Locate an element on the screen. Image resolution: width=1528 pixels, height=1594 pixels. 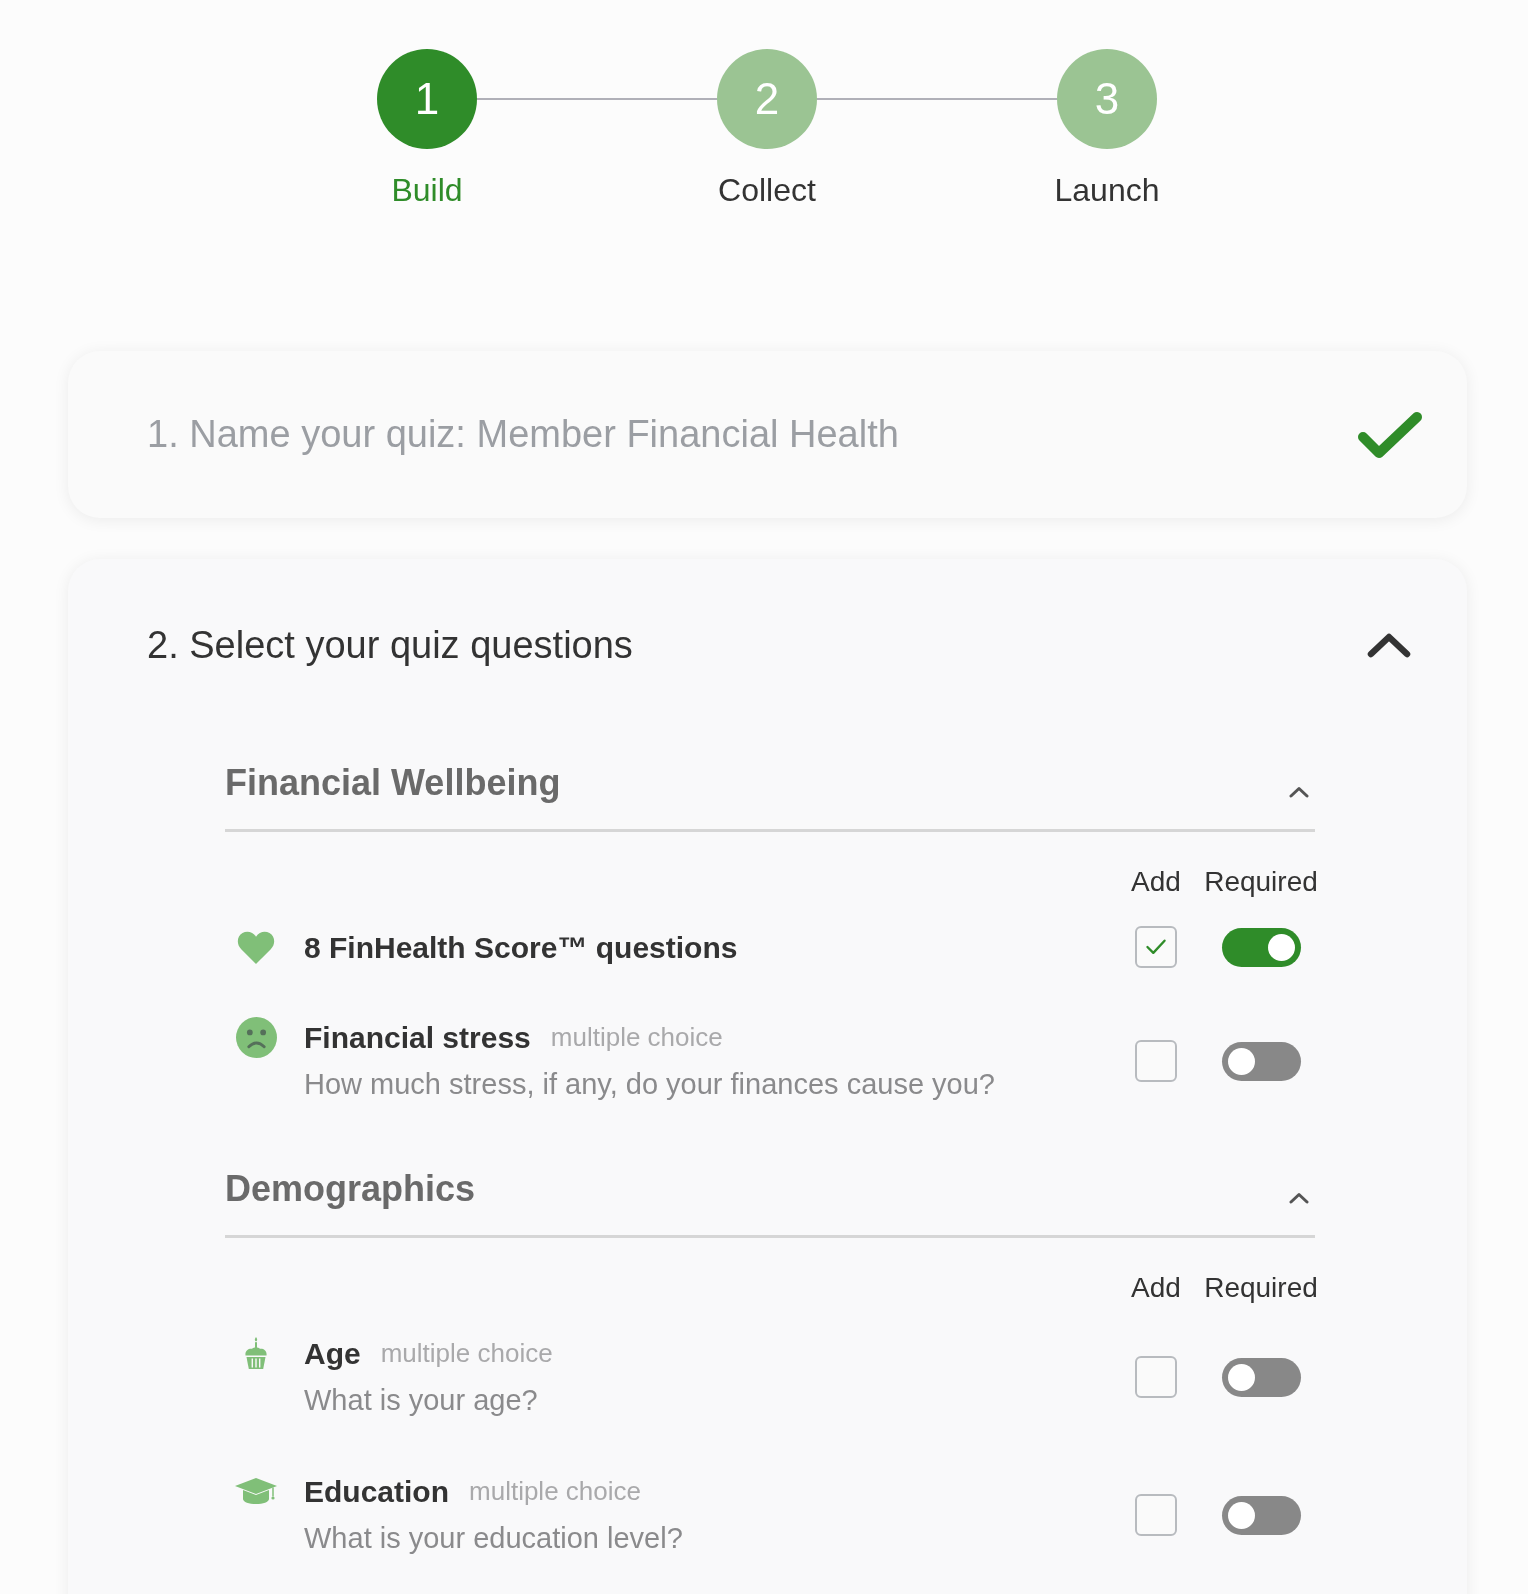
step-title: 2. Select your quiz questions is located at coordinates (390, 645).